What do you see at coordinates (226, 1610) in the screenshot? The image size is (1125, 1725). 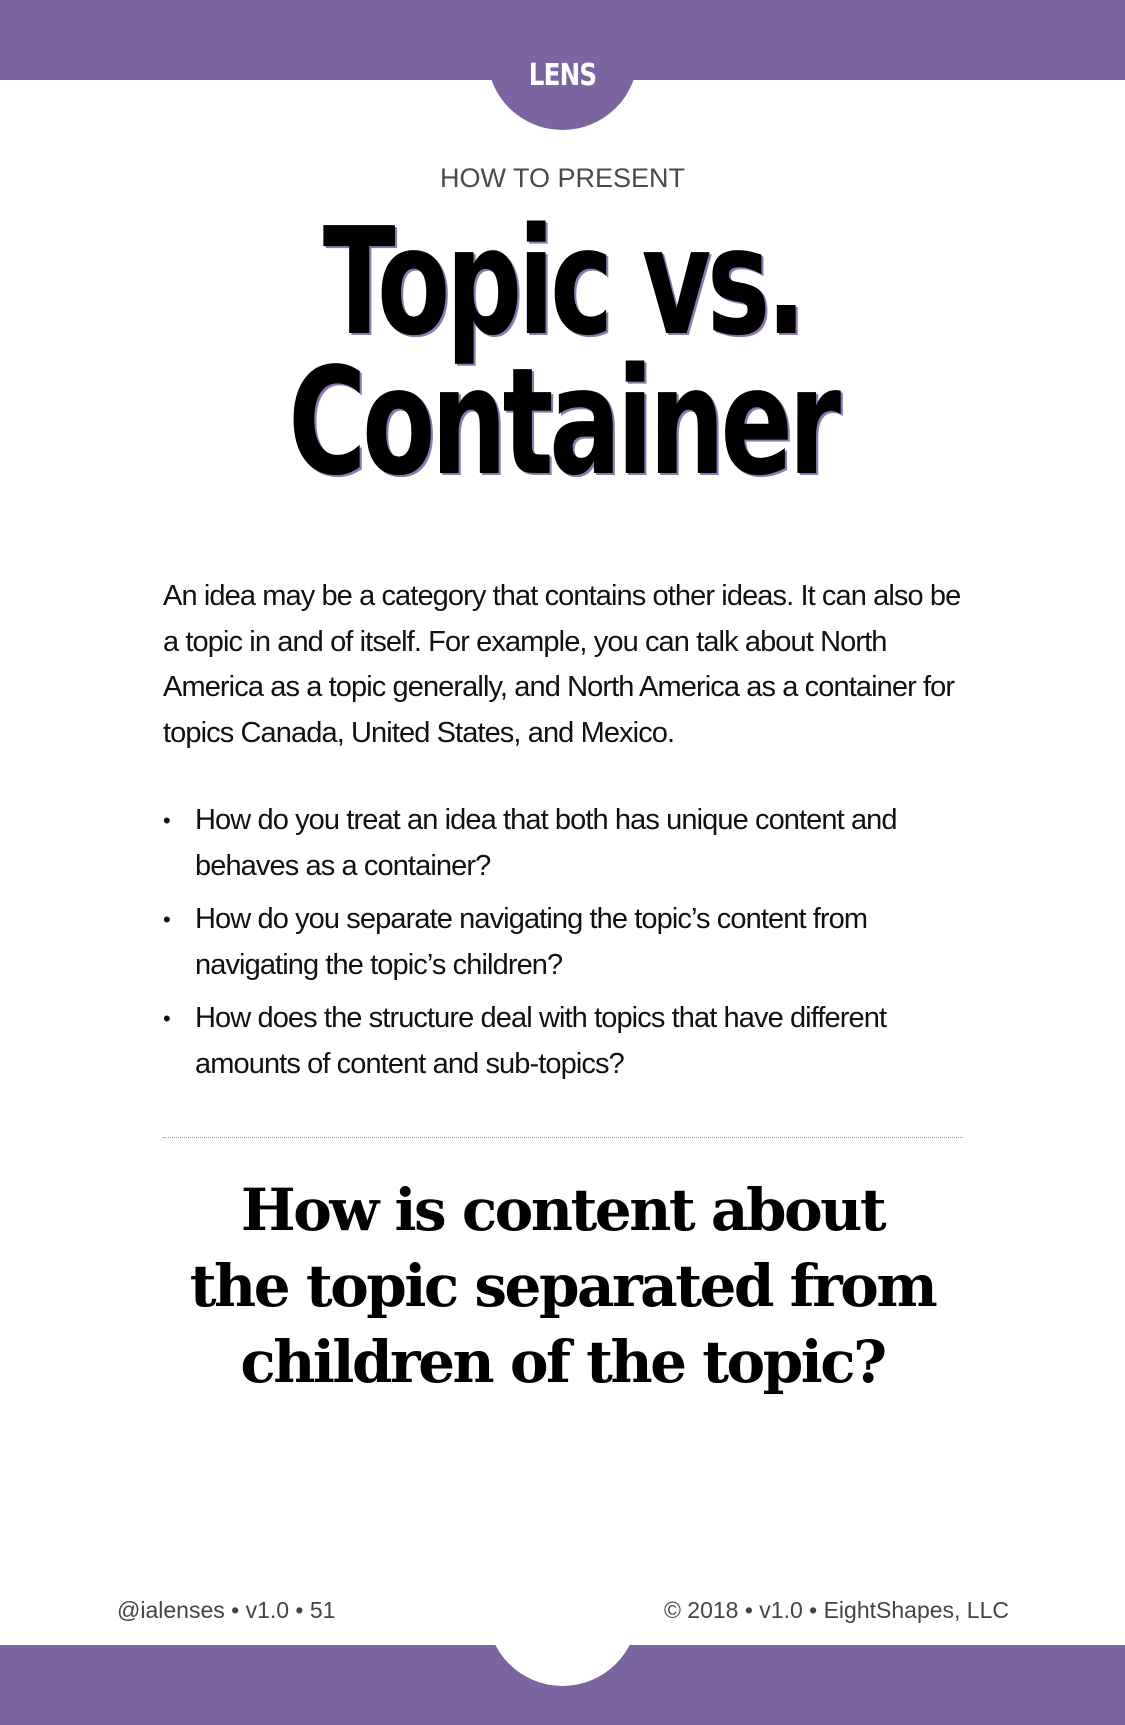 I see `footer-handle-page: @ialenses • v1.0 • 51` at bounding box center [226, 1610].